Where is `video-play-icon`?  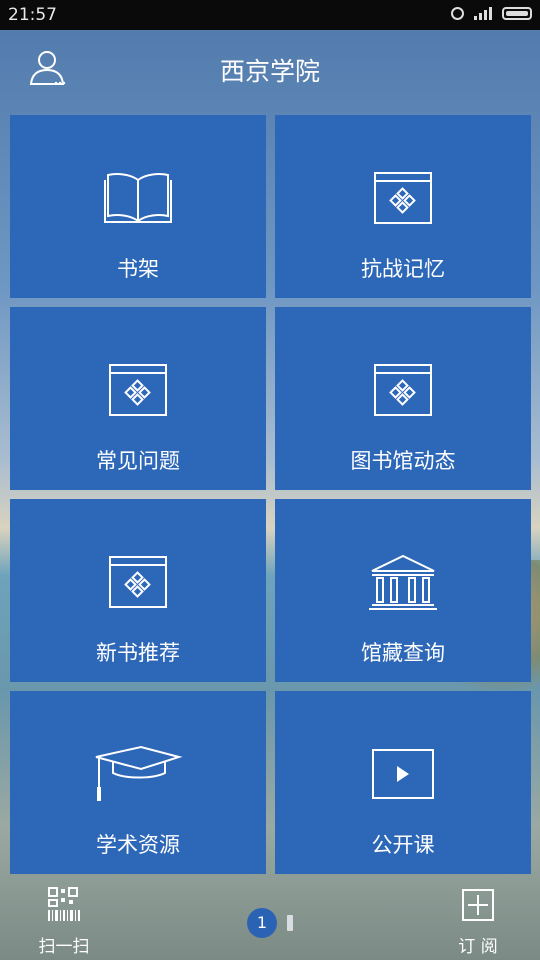
video-play-icon is located at coordinates (403, 774).